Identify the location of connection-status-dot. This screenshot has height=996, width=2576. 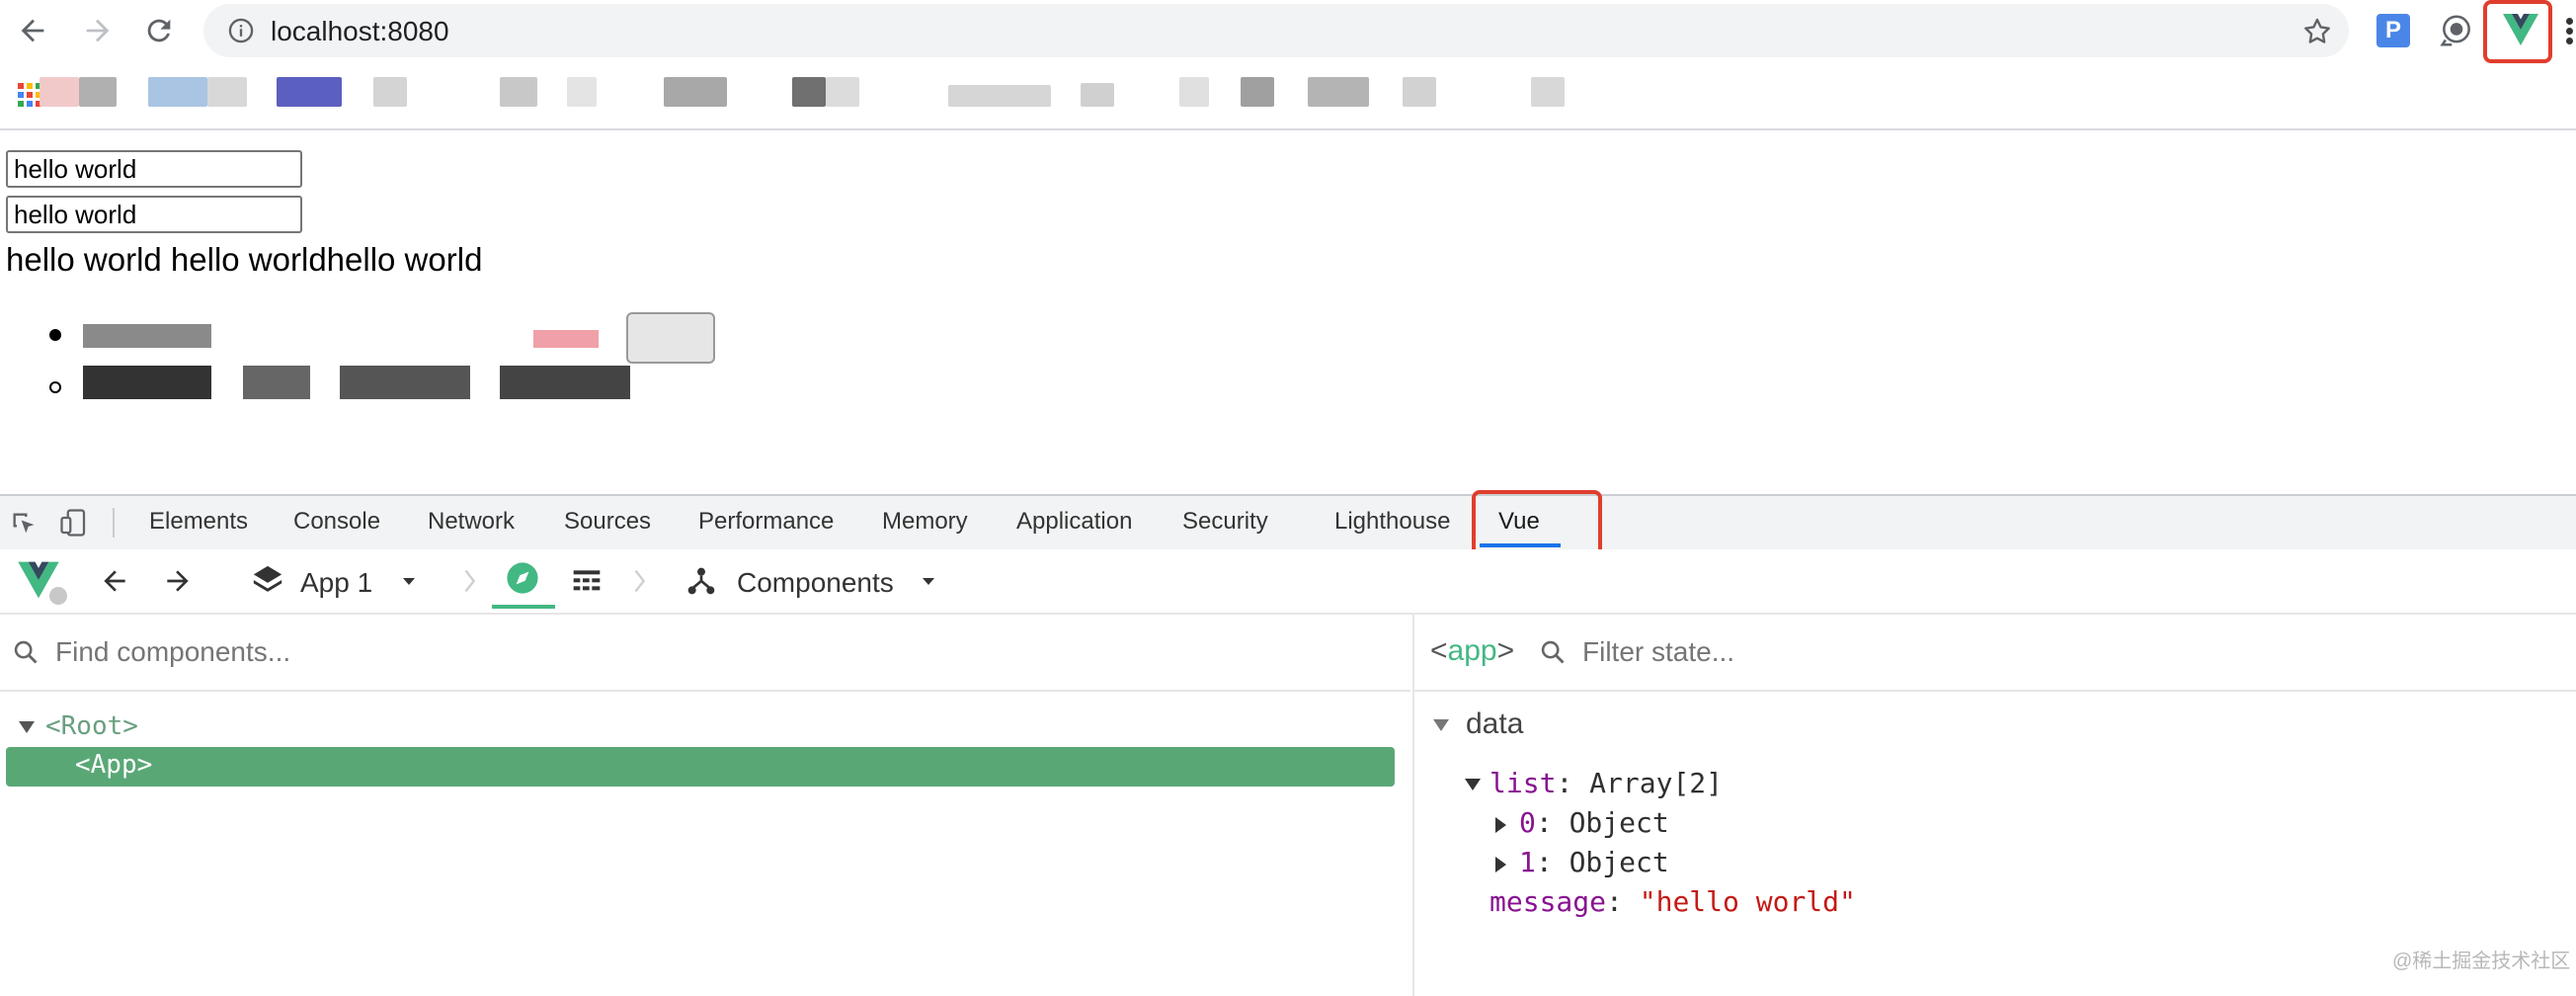
(58, 596).